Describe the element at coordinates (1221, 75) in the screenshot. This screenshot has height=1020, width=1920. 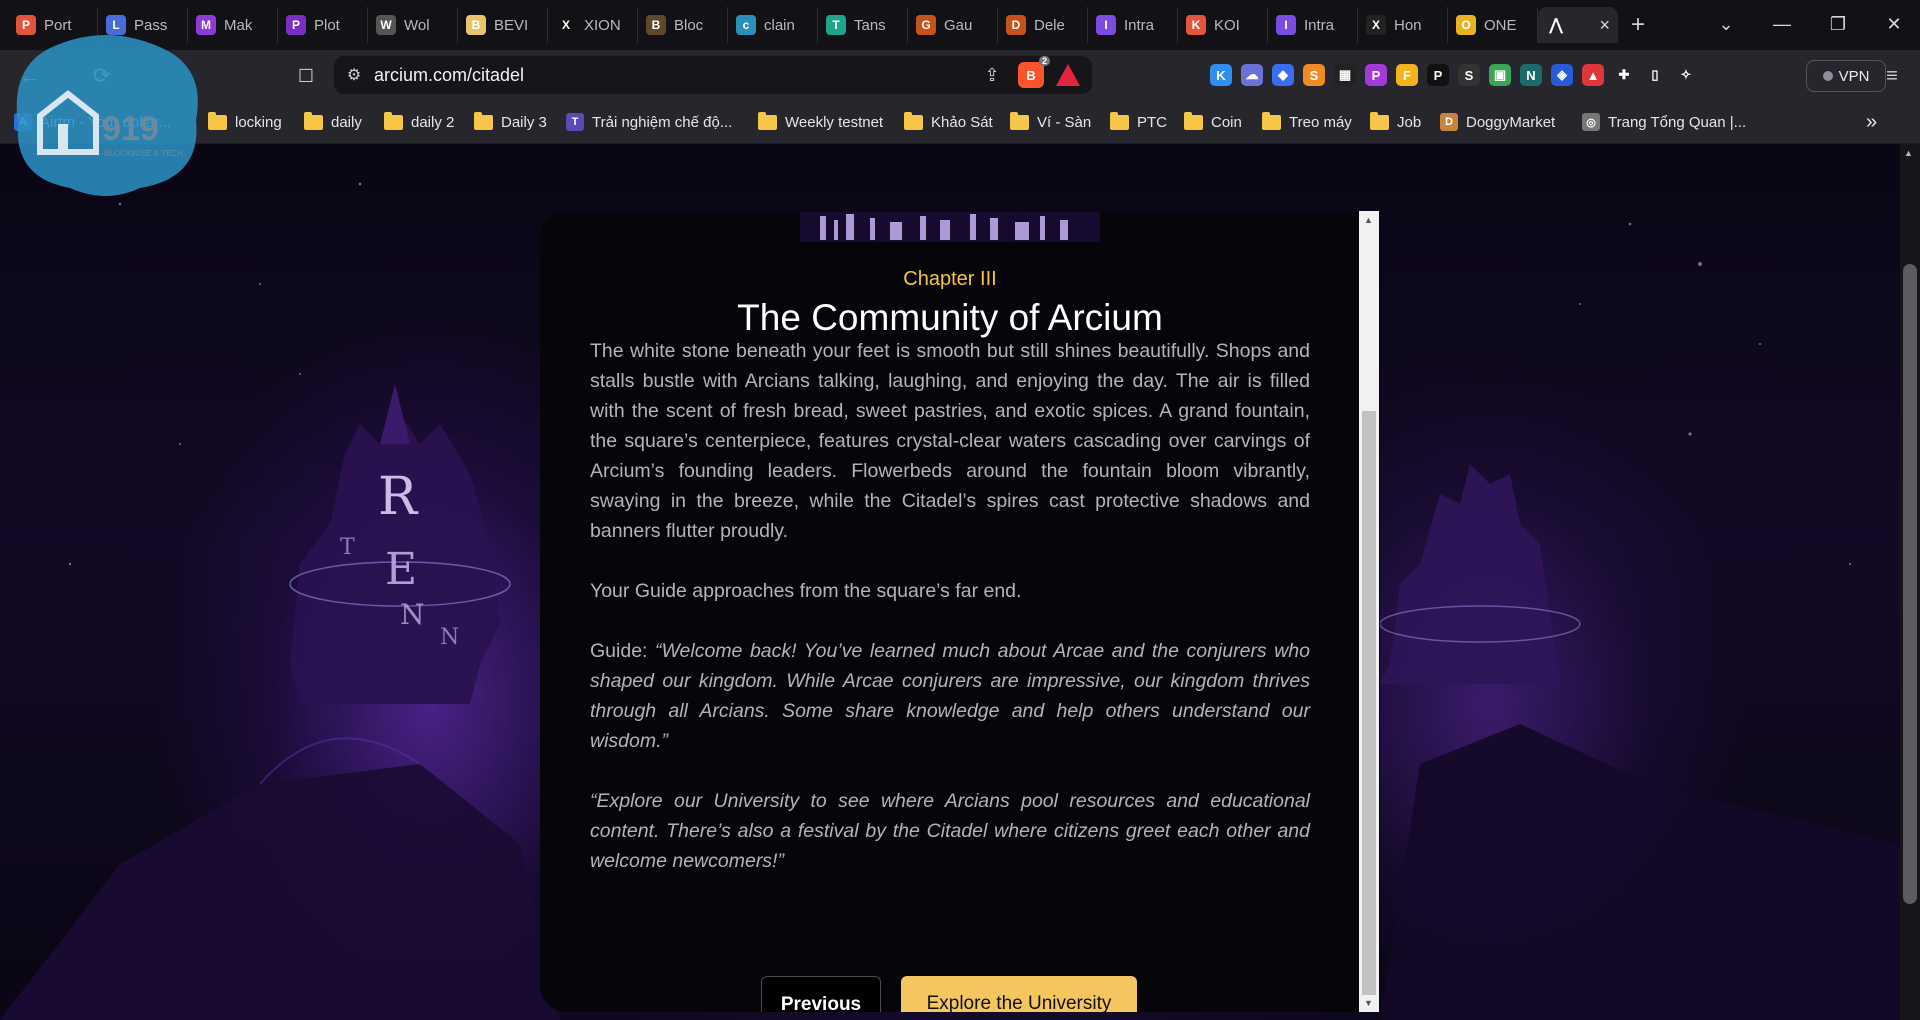
I see `k-extension-icon: K` at that location.